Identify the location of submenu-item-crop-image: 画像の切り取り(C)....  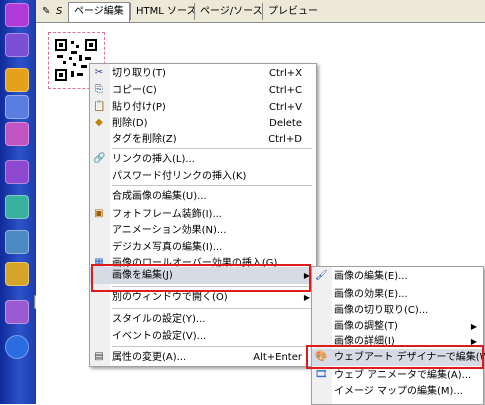
(397, 310).